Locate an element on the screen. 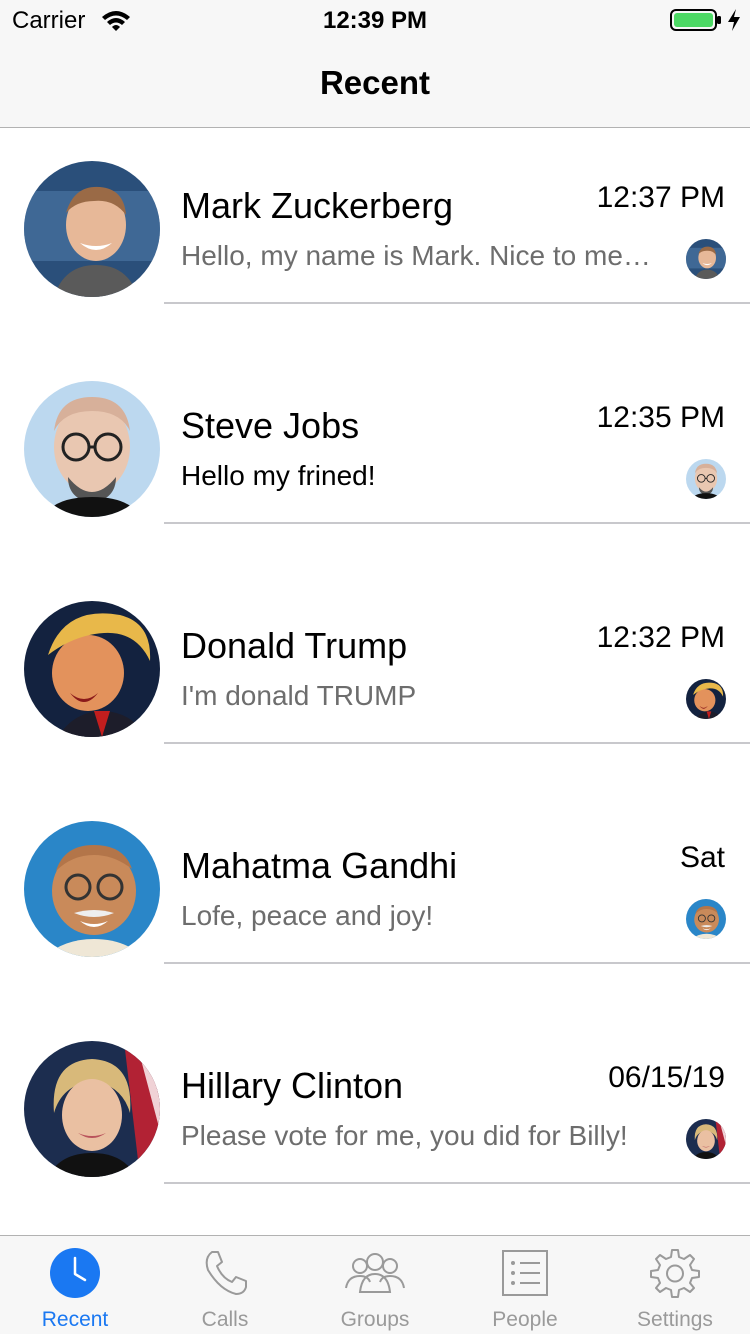 The height and width of the screenshot is (1334, 750). chat-preview: Please vote for me, you did for Billy! is located at coordinates (404, 1135).